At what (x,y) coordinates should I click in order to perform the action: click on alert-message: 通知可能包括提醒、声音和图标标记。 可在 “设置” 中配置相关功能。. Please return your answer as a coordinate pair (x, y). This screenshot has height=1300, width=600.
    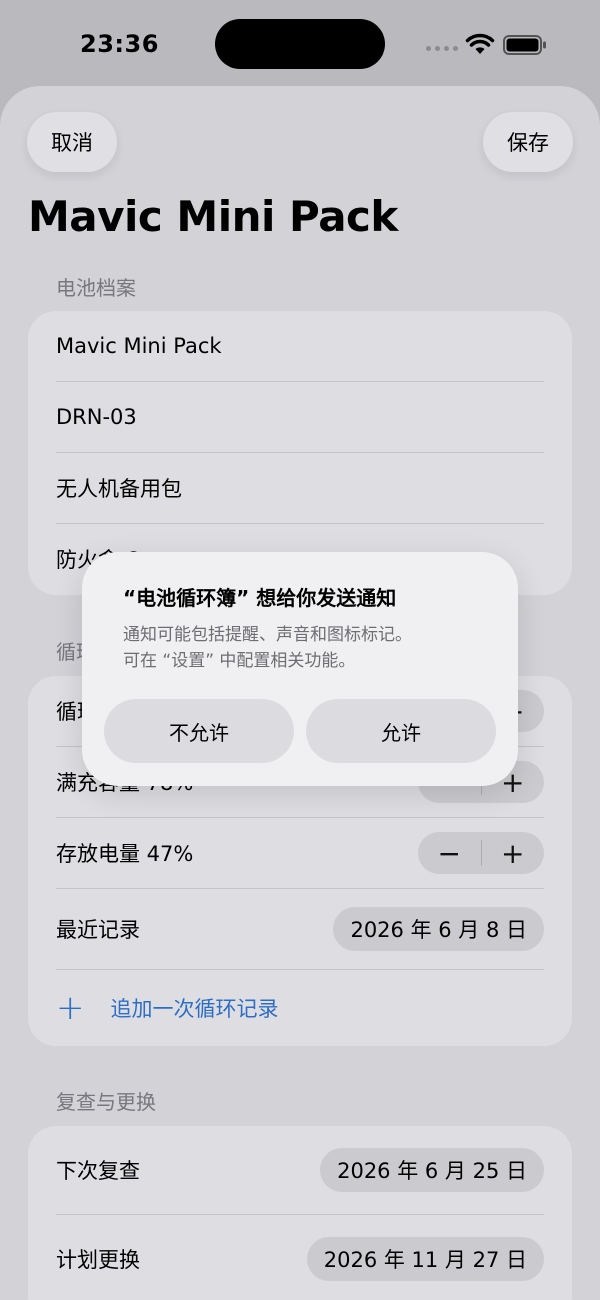
    Looking at the image, I should click on (267, 648).